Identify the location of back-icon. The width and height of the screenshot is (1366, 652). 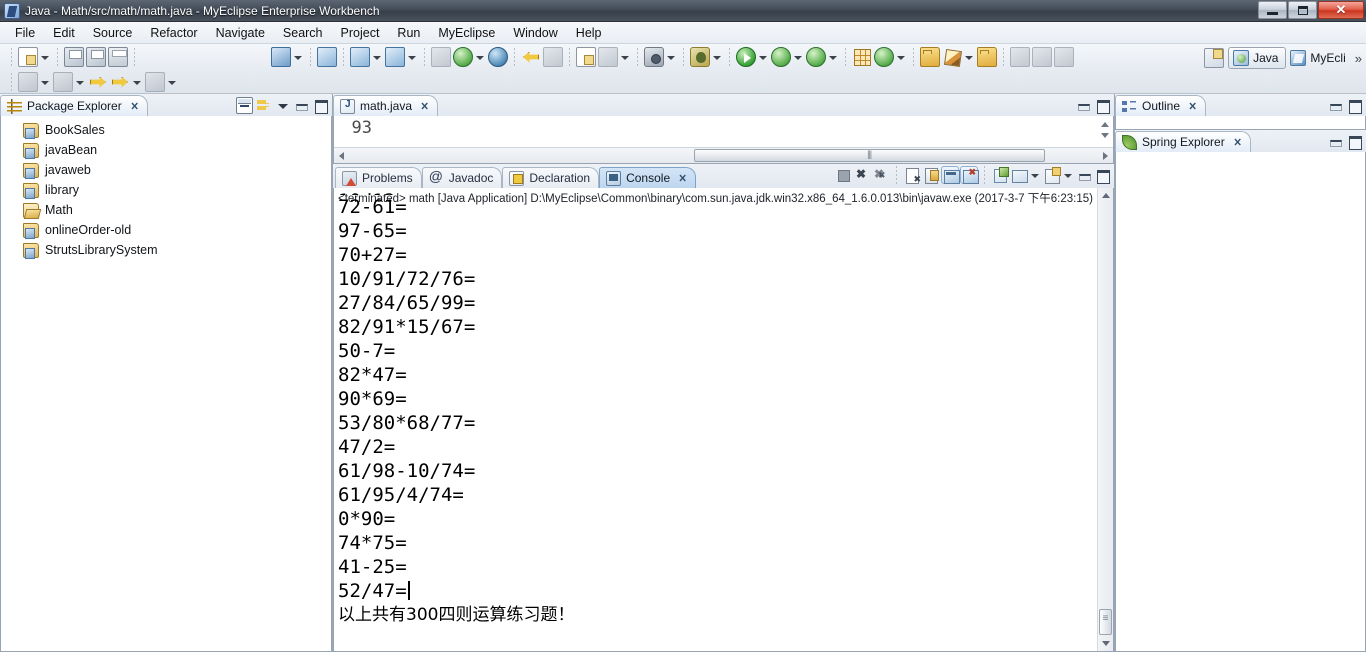
(98, 82).